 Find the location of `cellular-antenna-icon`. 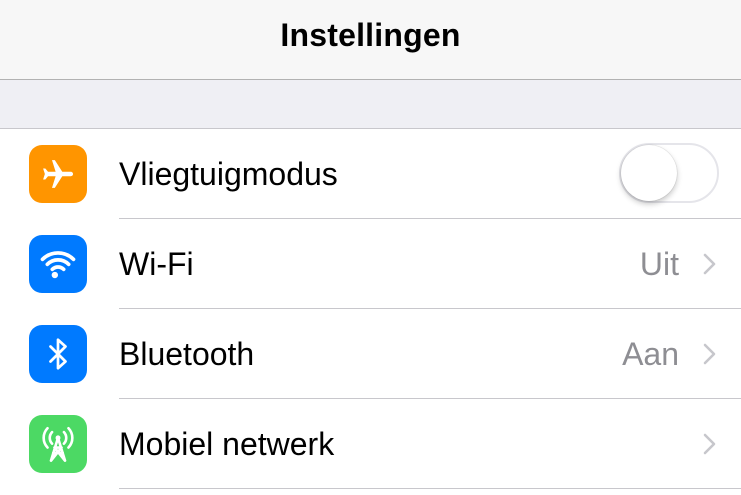

cellular-antenna-icon is located at coordinates (58, 444).